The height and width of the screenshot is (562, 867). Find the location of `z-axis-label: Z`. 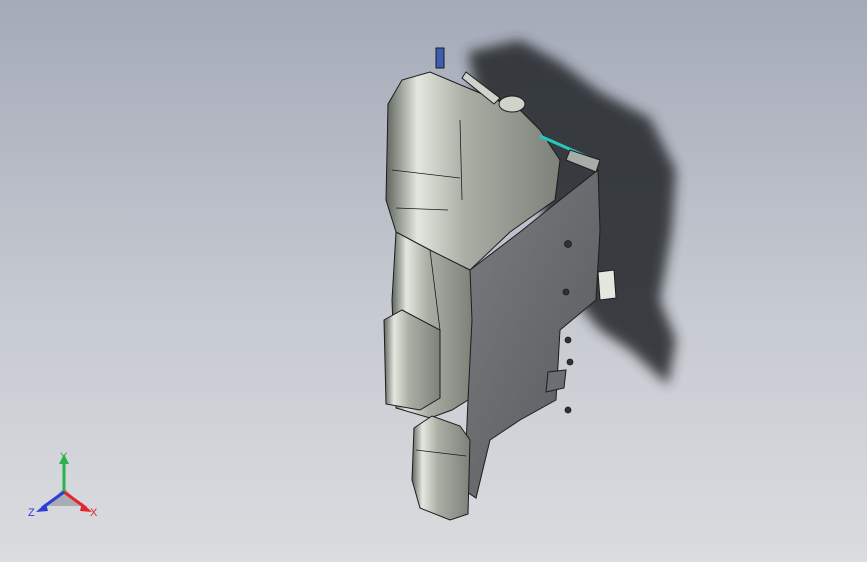

z-axis-label: Z is located at coordinates (31, 513).